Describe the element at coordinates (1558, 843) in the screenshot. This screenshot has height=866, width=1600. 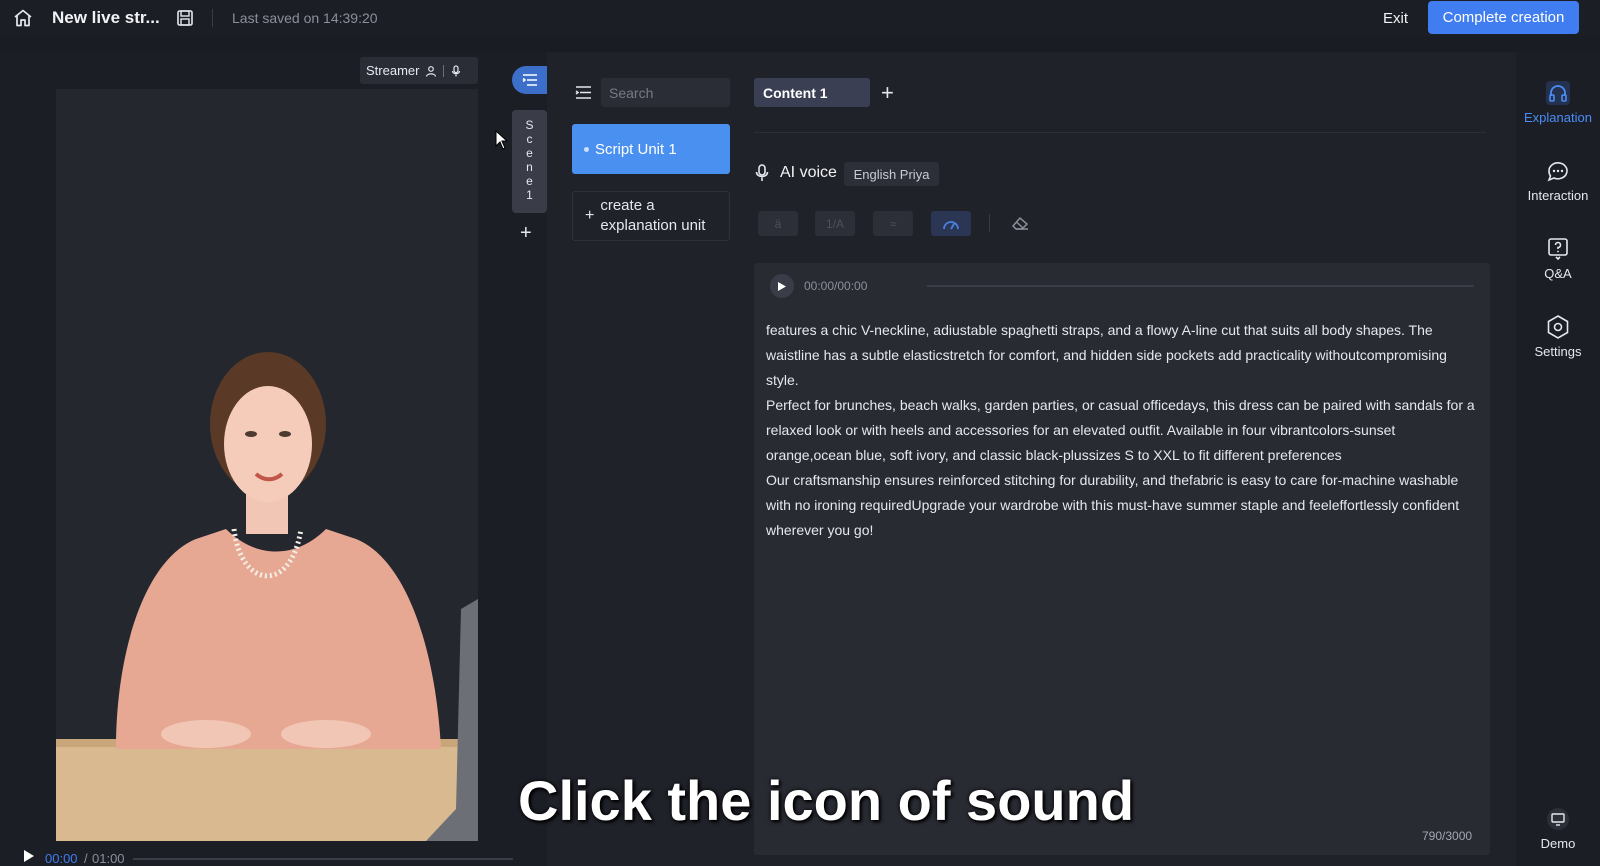
I see `rail-label: Demo` at that location.